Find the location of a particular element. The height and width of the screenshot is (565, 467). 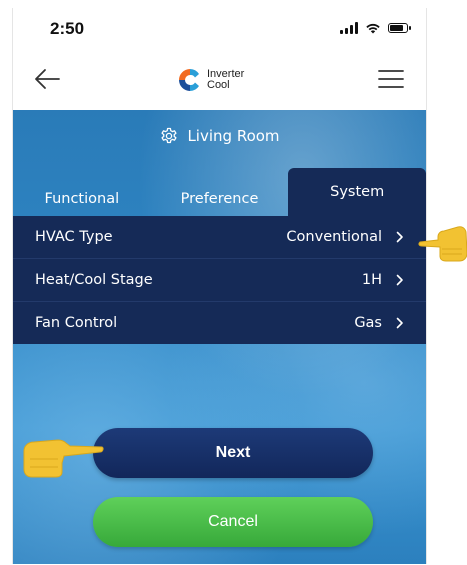

tab-bar: Functional Preference System is located at coordinates (219, 192).